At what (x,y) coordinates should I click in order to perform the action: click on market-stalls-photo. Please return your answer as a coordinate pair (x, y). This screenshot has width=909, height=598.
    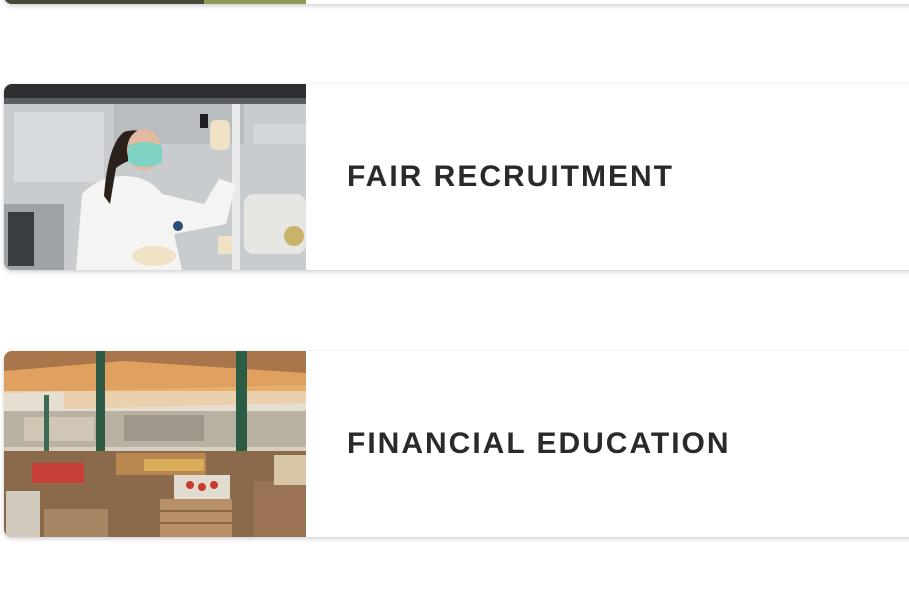
    Looking at the image, I should click on (155, 444).